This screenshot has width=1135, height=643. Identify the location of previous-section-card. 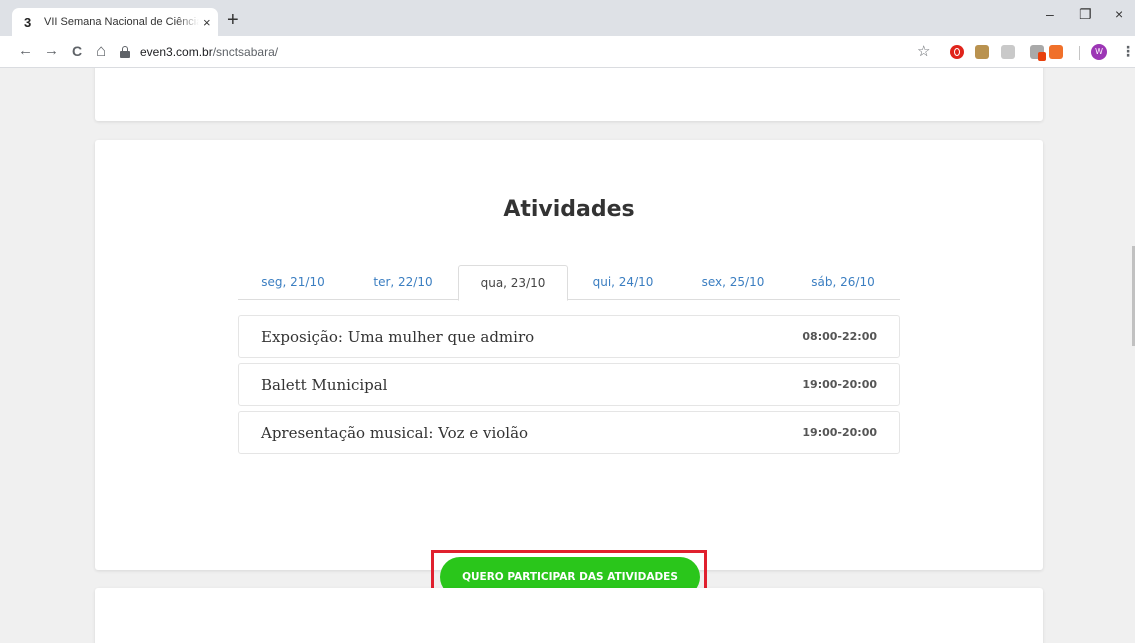
(569, 94).